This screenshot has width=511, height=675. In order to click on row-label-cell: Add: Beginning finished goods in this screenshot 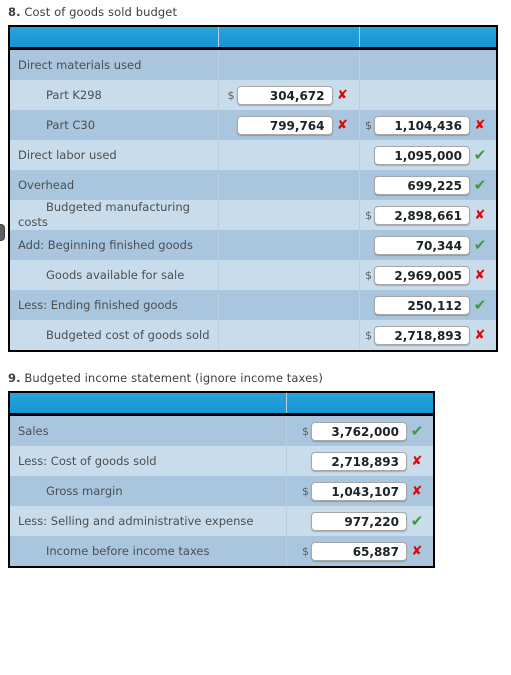, I will do `click(114, 245)`.